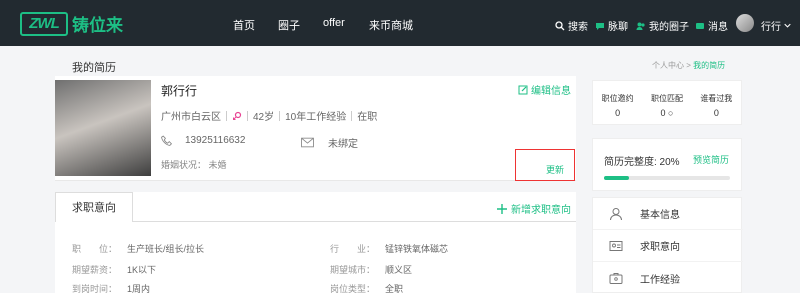 The width and height of the screenshot is (800, 293). What do you see at coordinates (667, 113) in the screenshot?
I see `stat-value: 0 ○` at bounding box center [667, 113].